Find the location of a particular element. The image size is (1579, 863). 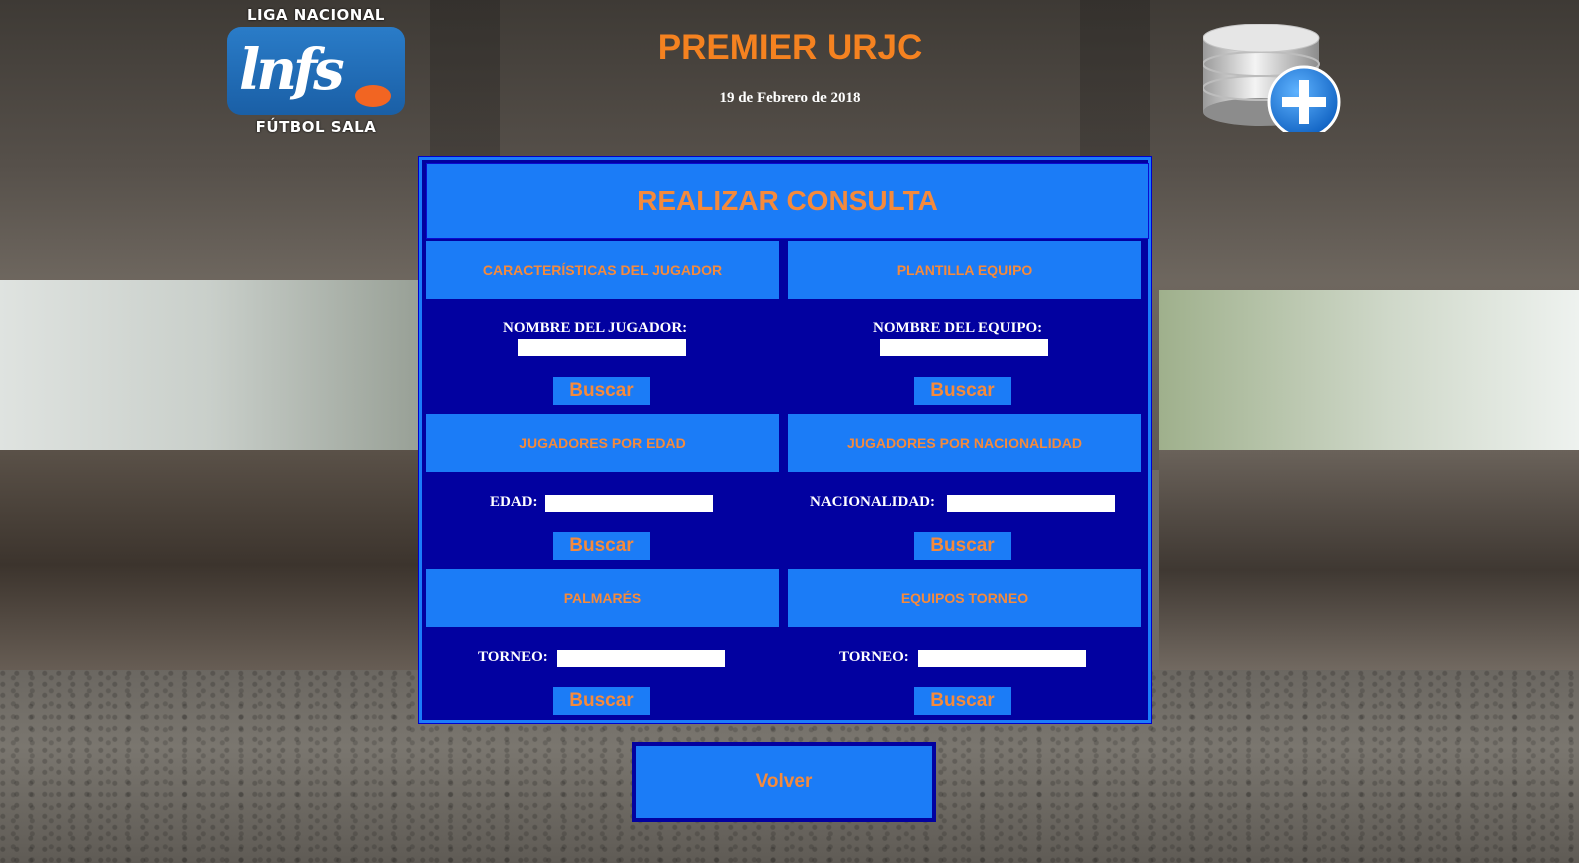

team-name-input is located at coordinates (964, 347).